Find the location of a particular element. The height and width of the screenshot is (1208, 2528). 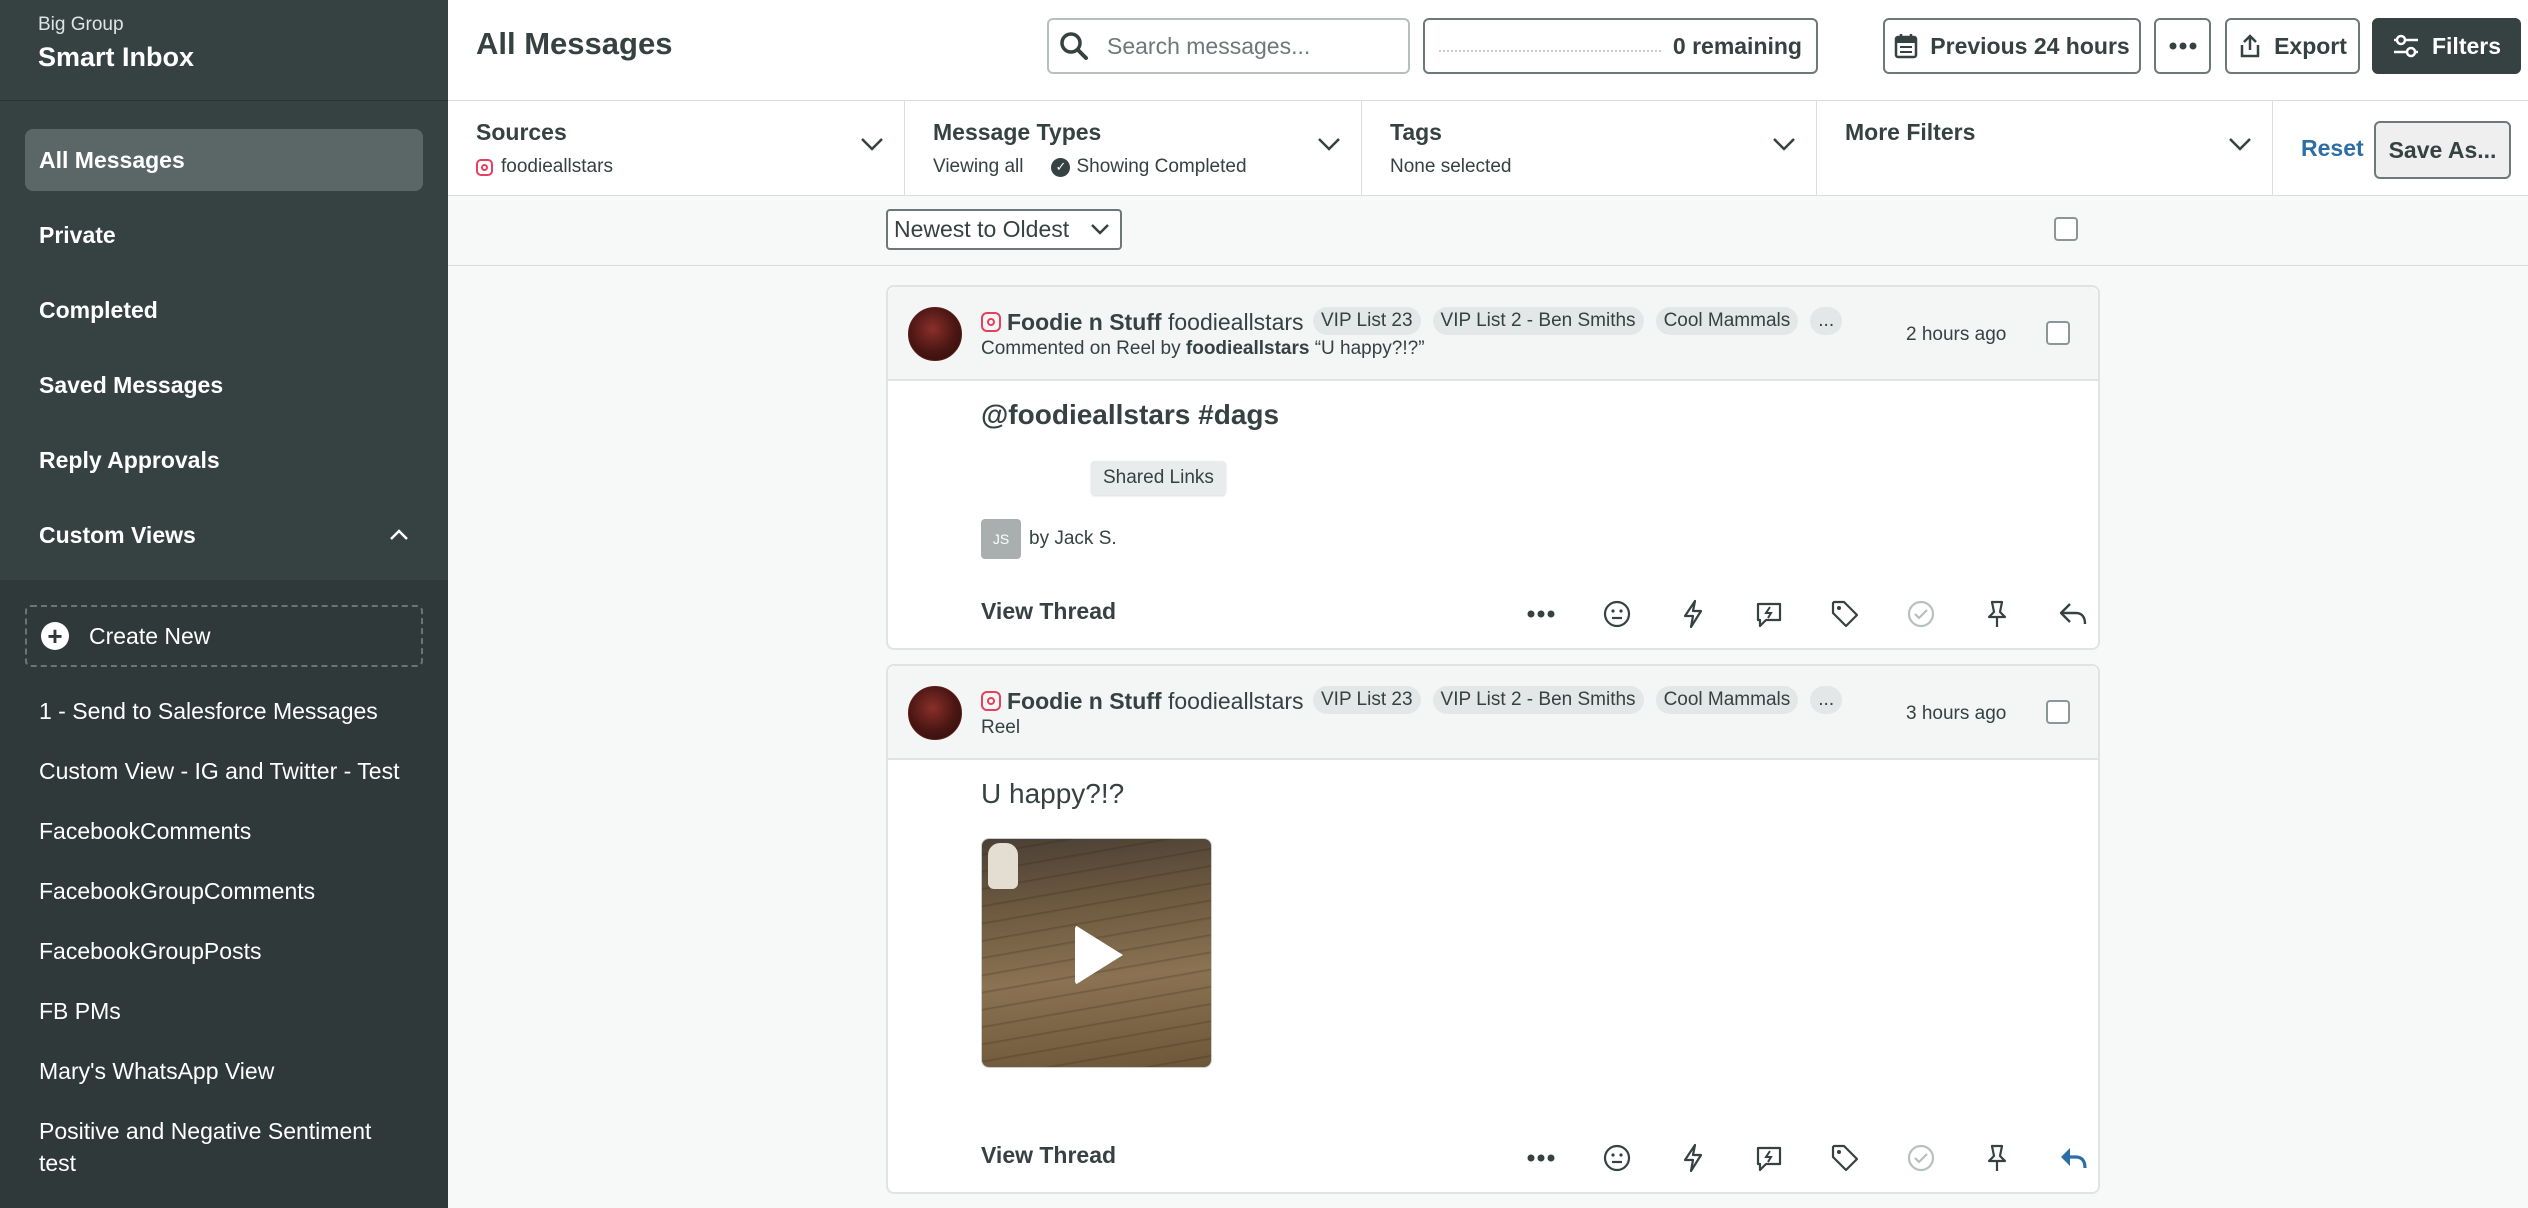

sidebar-title: Smart Inbox is located at coordinates (116, 57).